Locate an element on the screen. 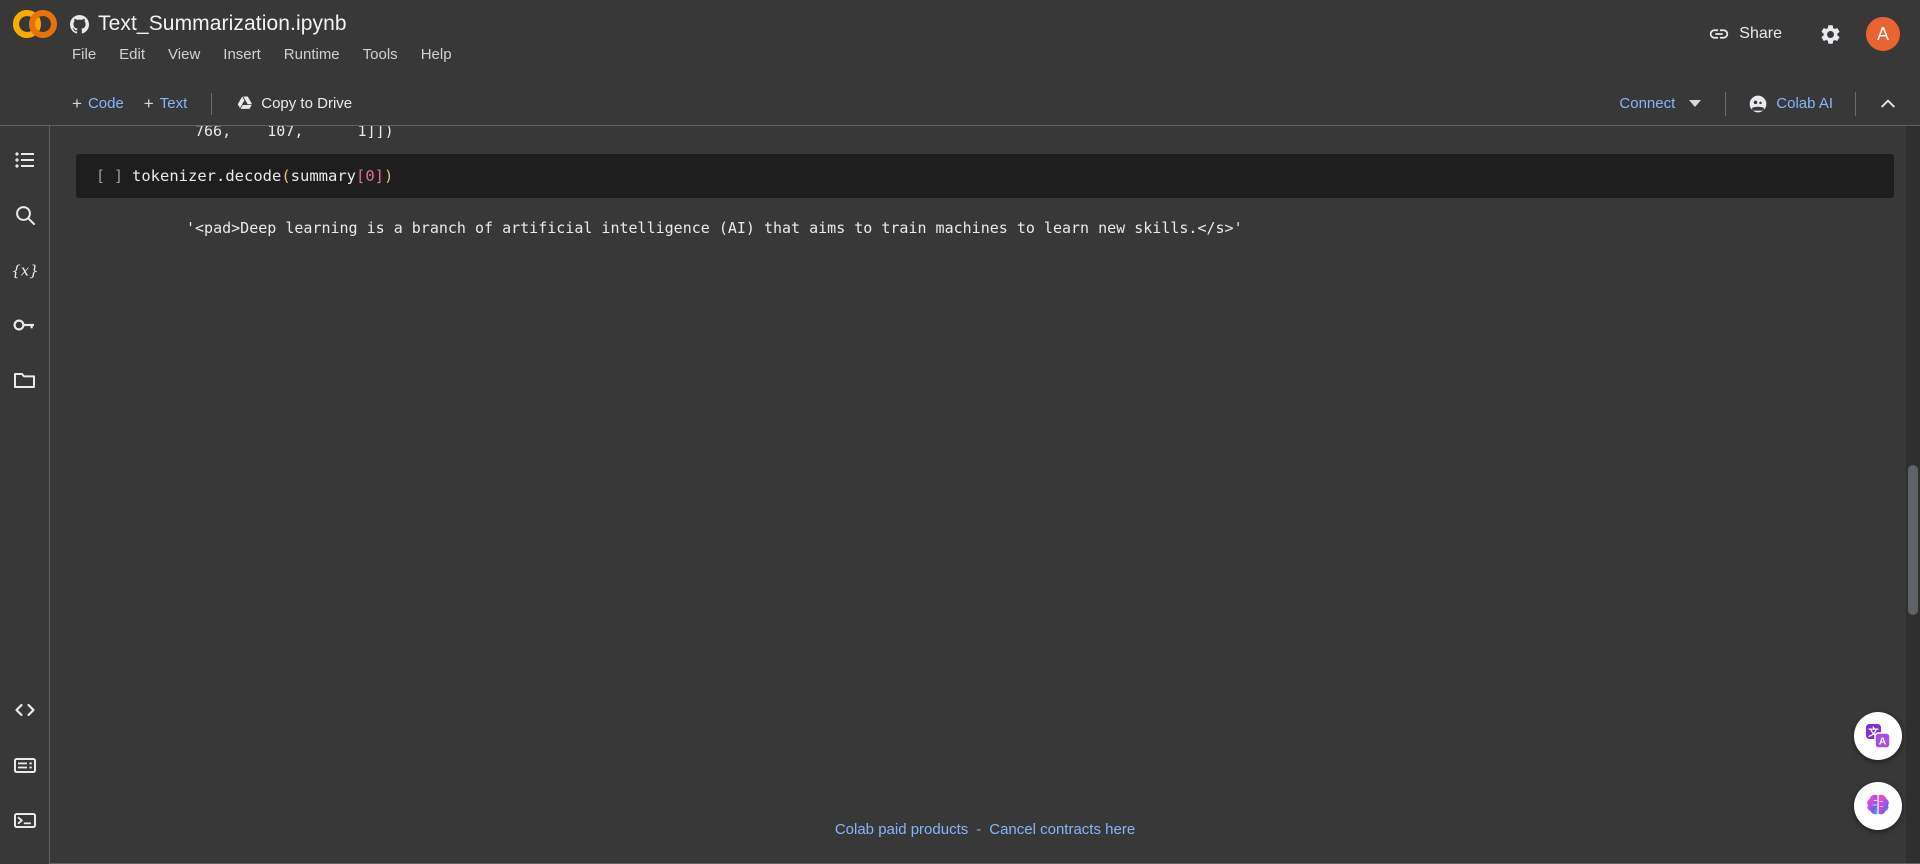 The image size is (1920, 864). code-token: [ is located at coordinates (360, 176).